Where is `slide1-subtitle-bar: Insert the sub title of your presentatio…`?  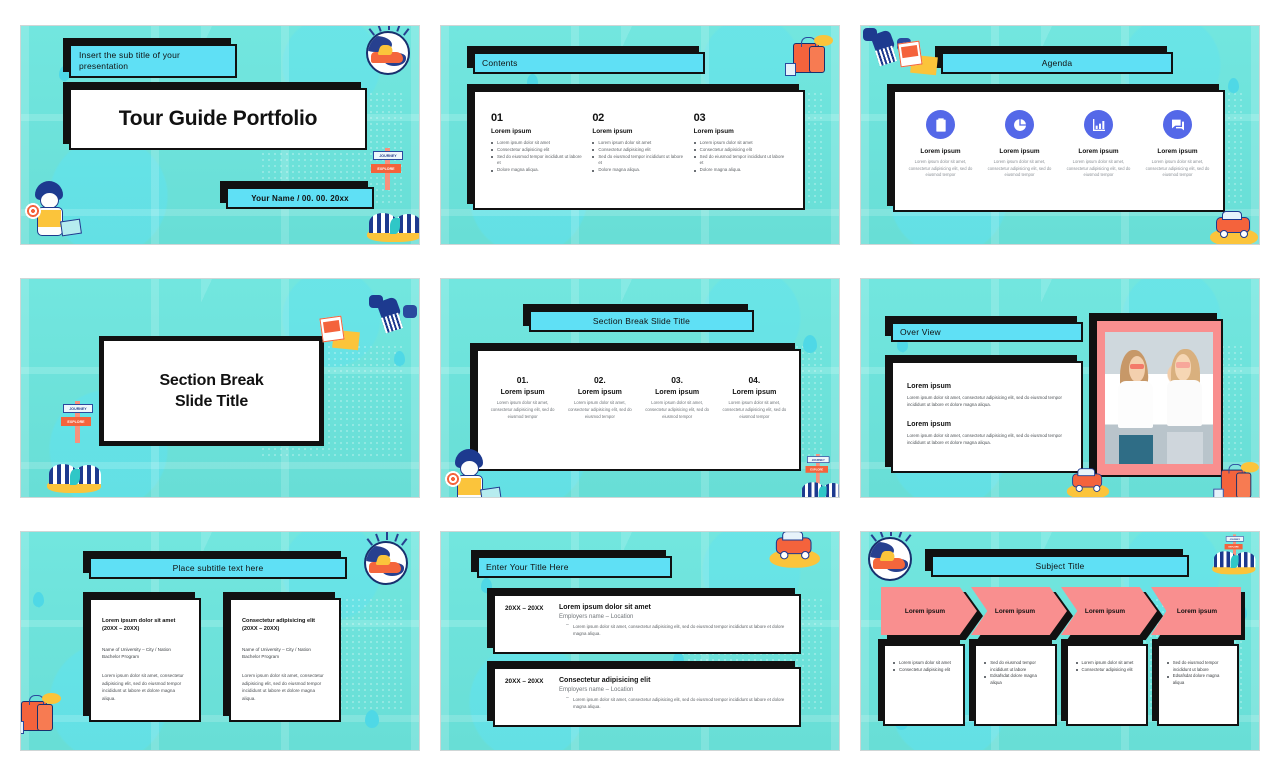
slide1-subtitle-bar: Insert the sub title of your presentatio… is located at coordinates (150, 58).